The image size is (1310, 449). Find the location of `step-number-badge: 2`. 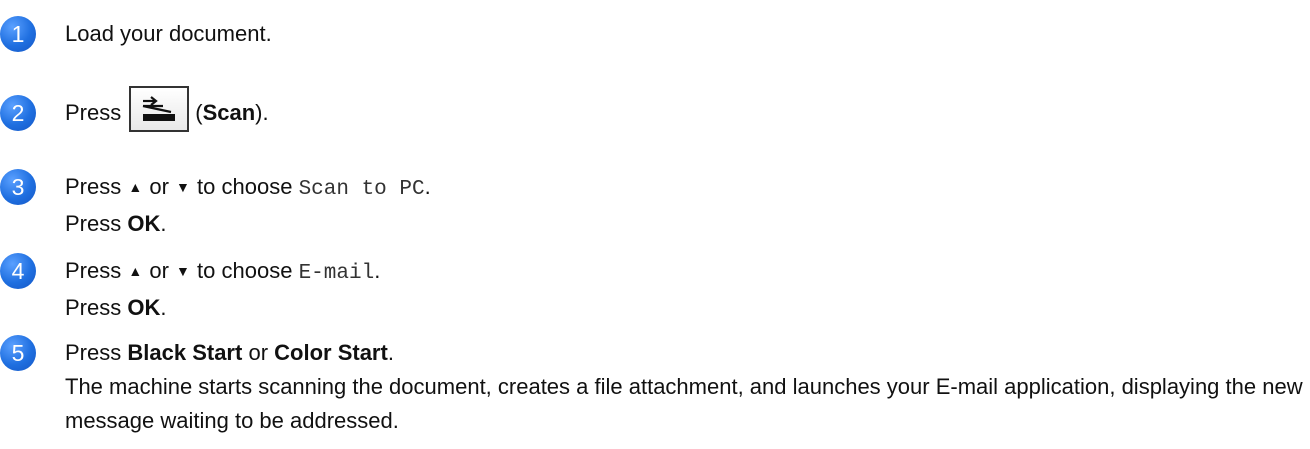

step-number-badge: 2 is located at coordinates (18, 113).